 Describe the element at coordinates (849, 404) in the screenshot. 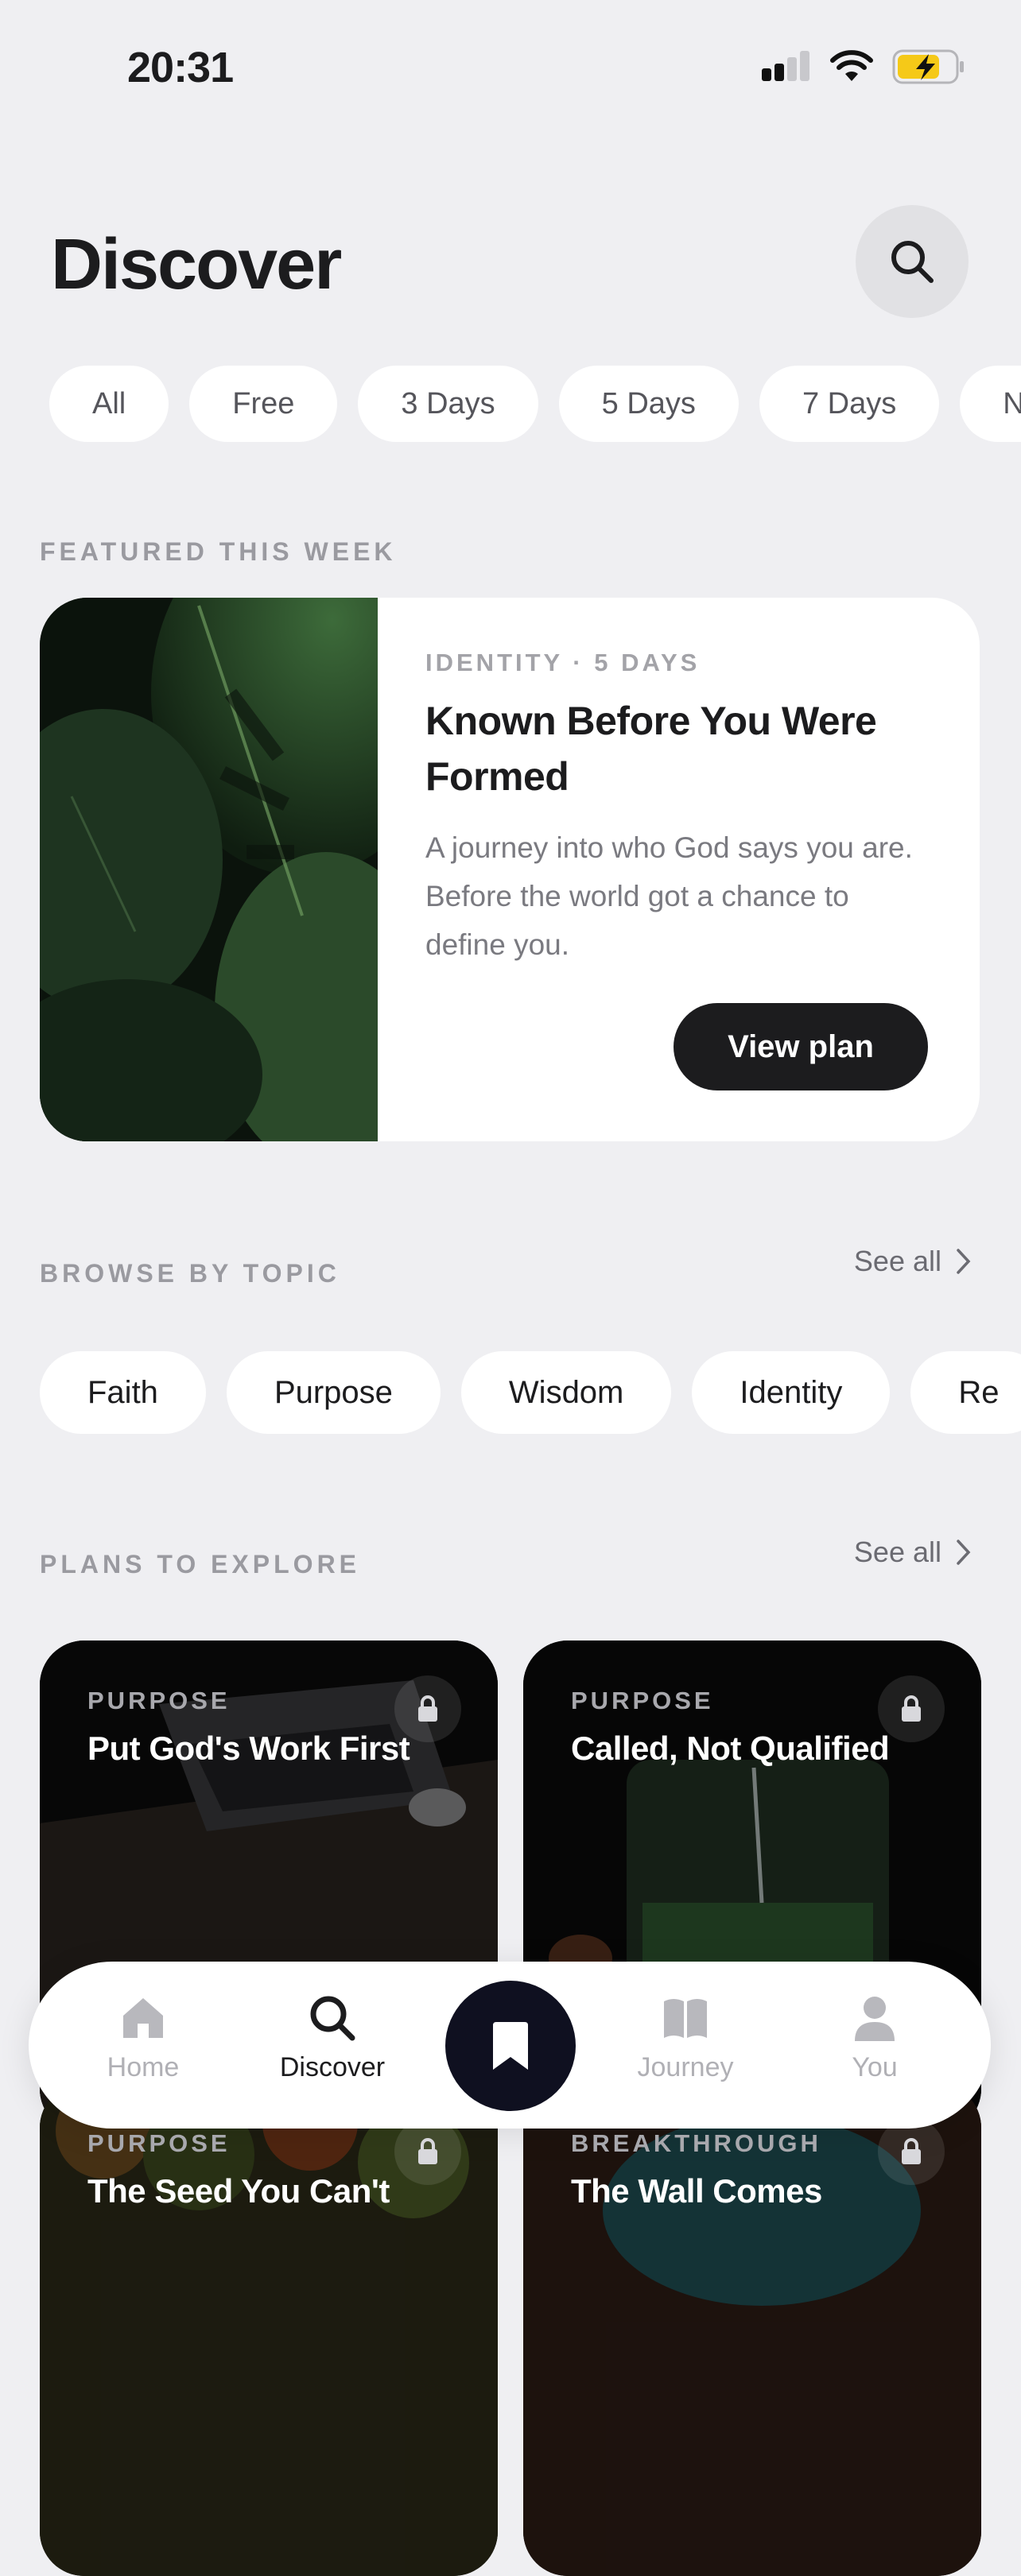

I see `filter-chip-7-days: 7 Days` at that location.